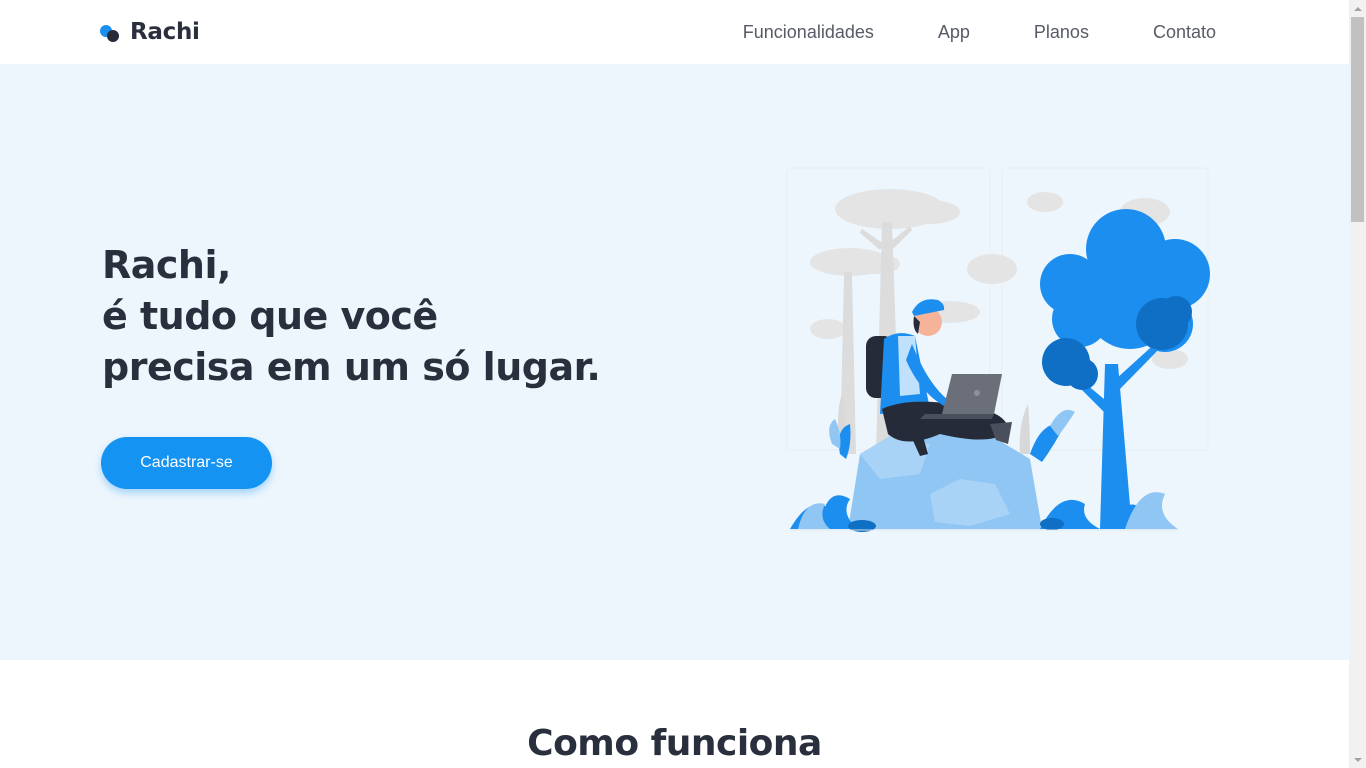 The height and width of the screenshot is (768, 1366). Describe the element at coordinates (1357, 8) in the screenshot. I see `scroll-up-arrow-icon` at that location.